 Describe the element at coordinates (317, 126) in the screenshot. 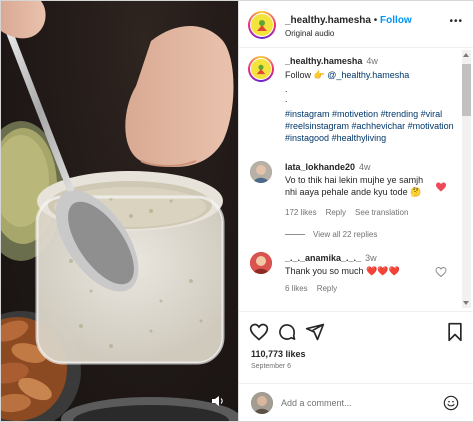

I see `hashtag-link: #reelsinstagram` at that location.